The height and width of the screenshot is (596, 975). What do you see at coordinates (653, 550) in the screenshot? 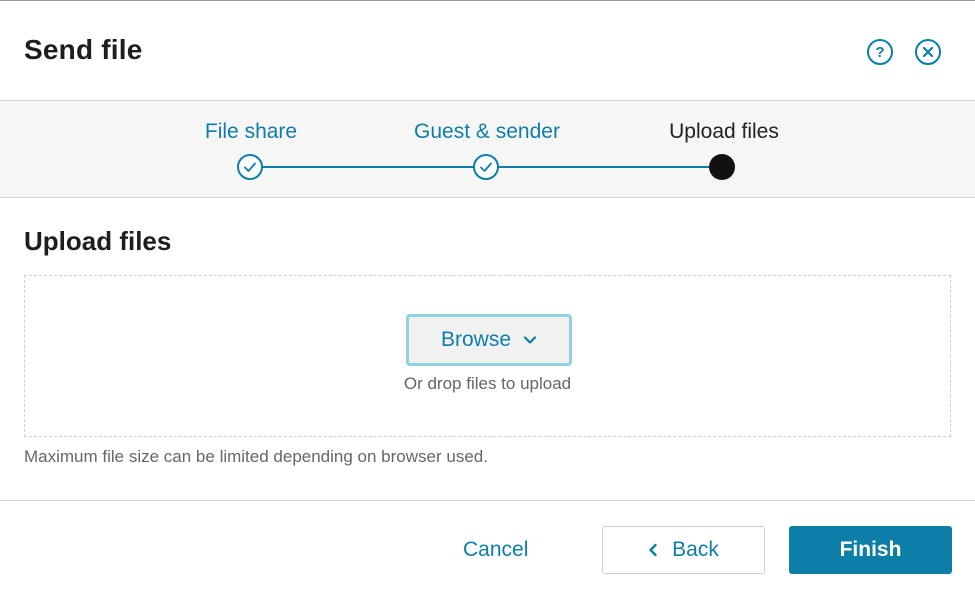
I see `chevron-left-icon` at bounding box center [653, 550].